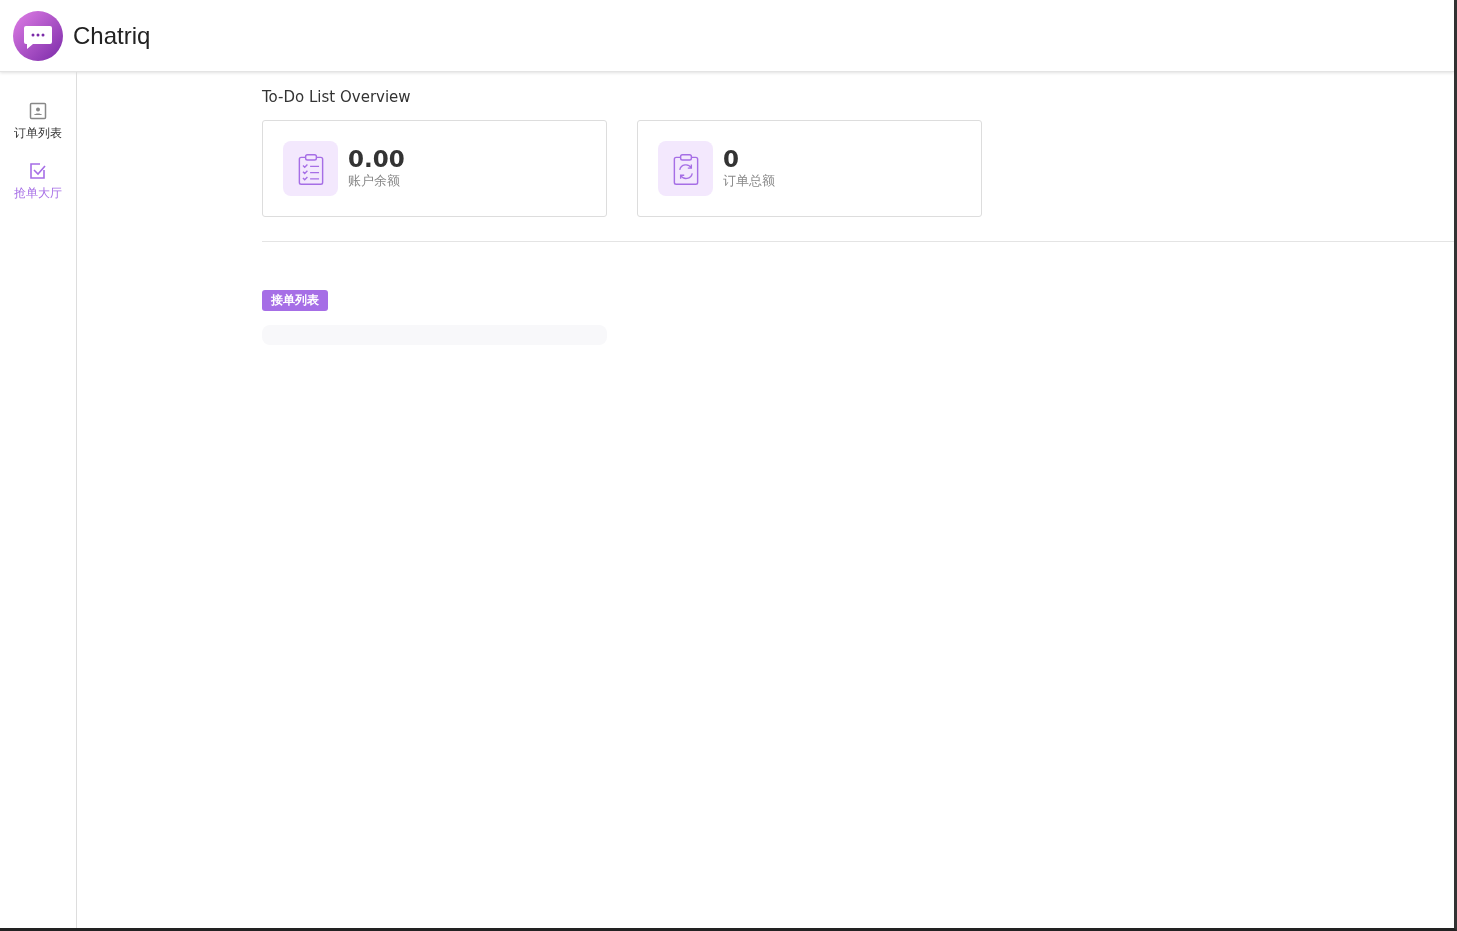  I want to click on sidebar-item: 抢单大厅, so click(38, 182).